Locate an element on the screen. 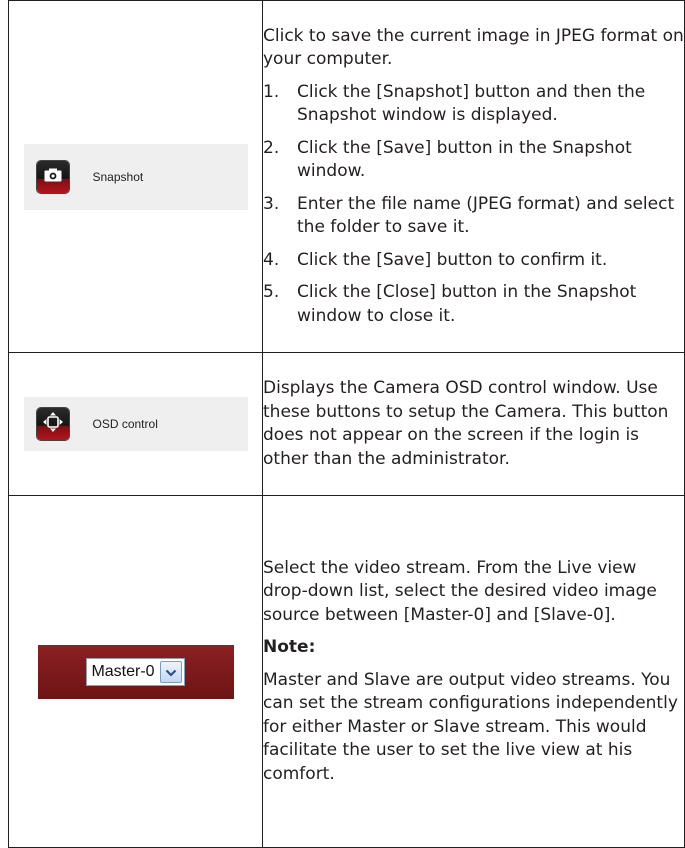 This screenshot has height=848, width=685. snapshot-label: Snapshot is located at coordinates (118, 176).